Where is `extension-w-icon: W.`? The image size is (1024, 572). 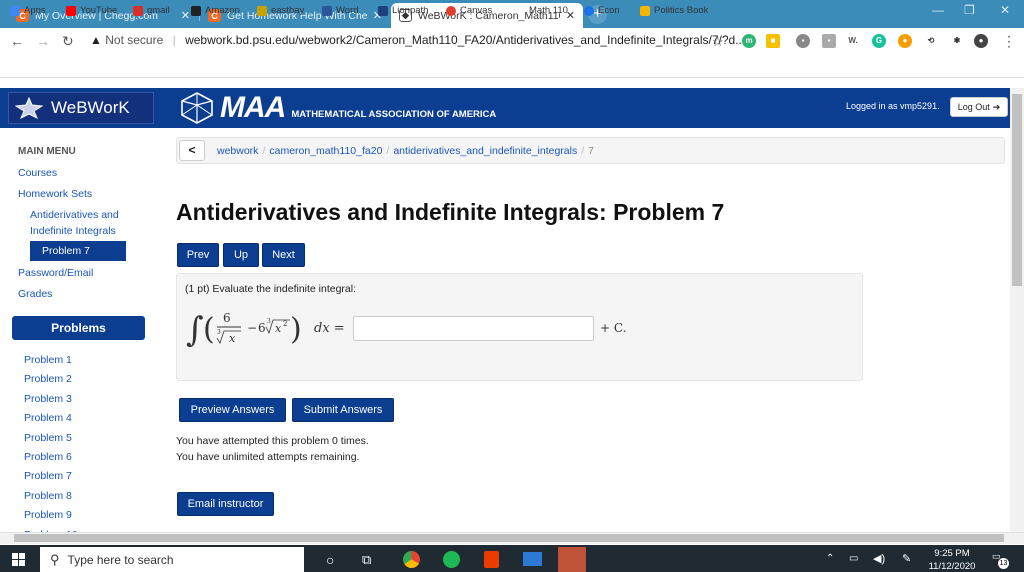
extension-w-icon: W. is located at coordinates (853, 41).